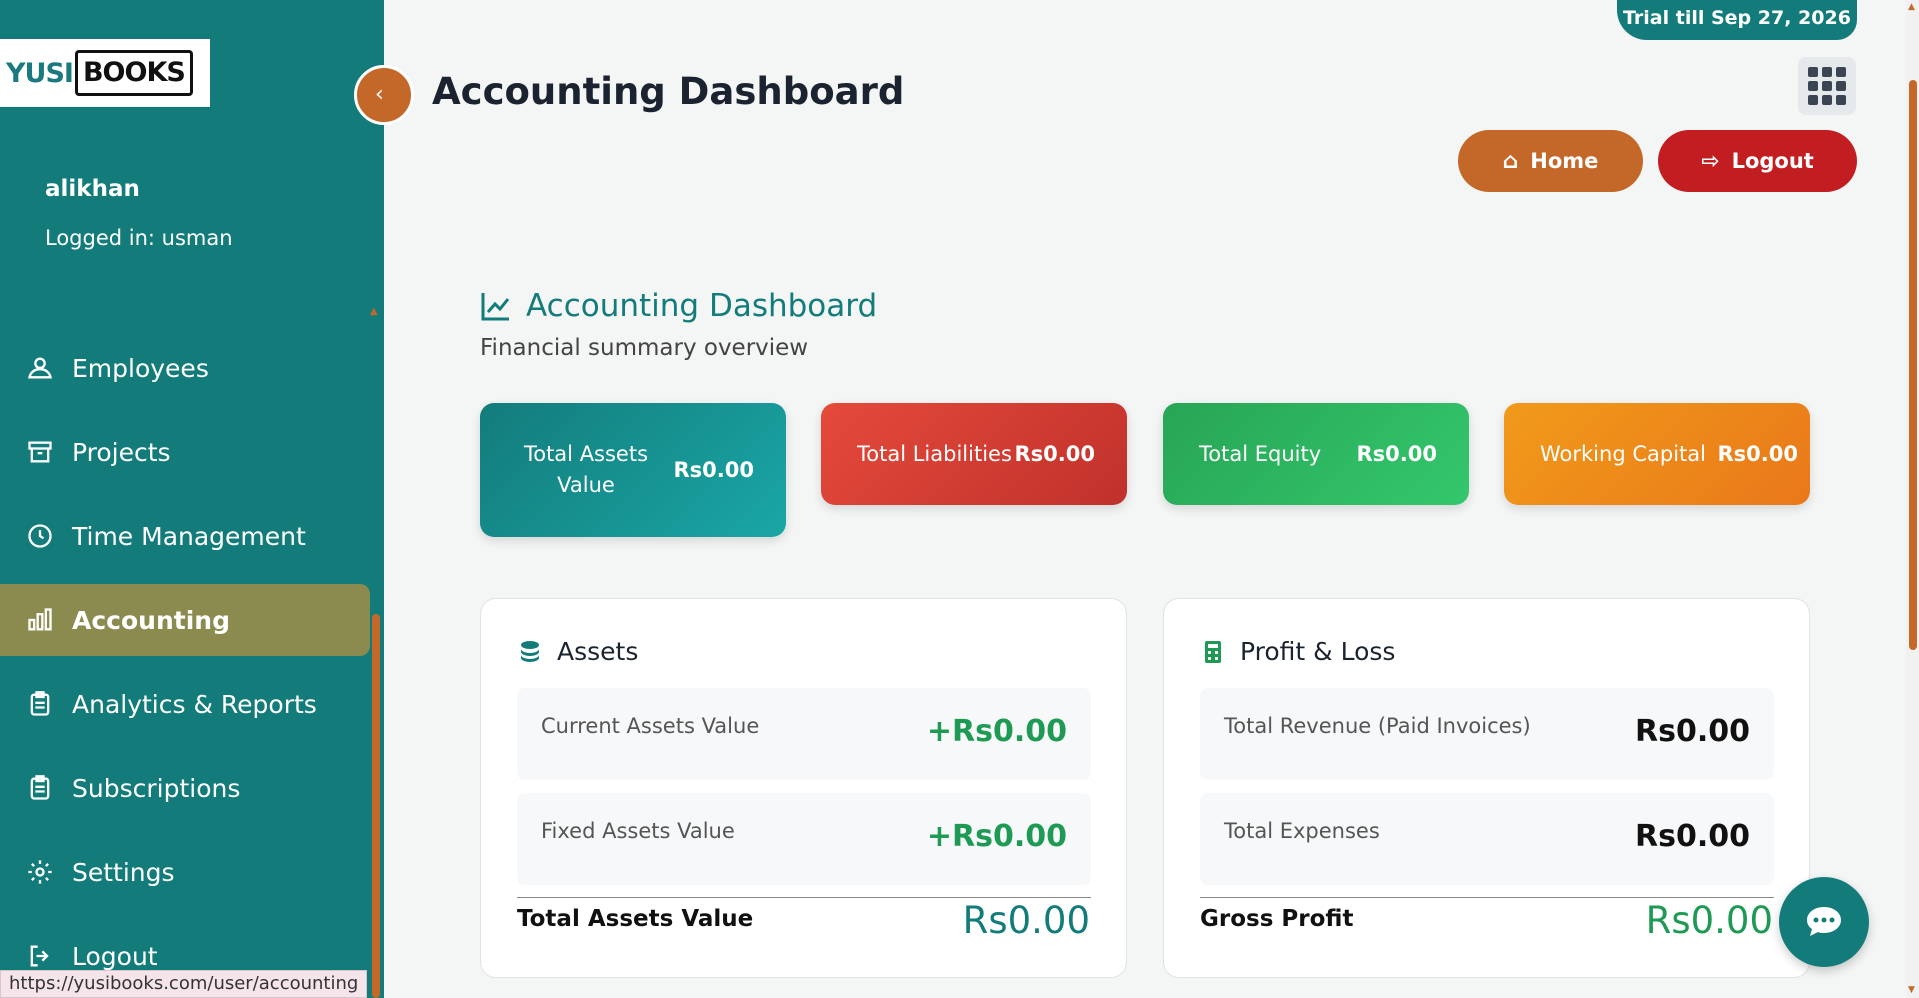 The height and width of the screenshot is (998, 1919). I want to click on brand-logo-part1: YUSI, so click(40, 73).